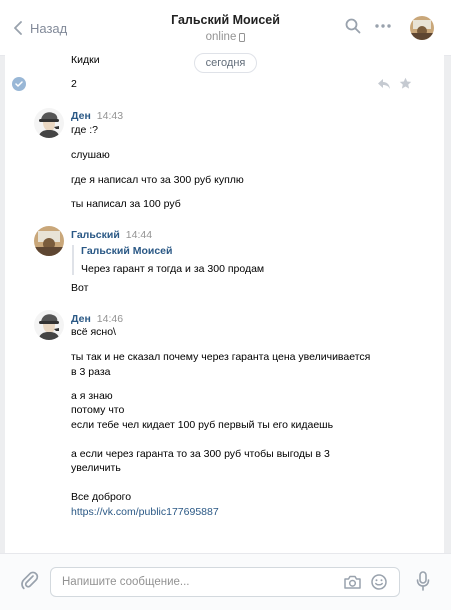  I want to click on message-text: а я знаю, so click(92, 396).